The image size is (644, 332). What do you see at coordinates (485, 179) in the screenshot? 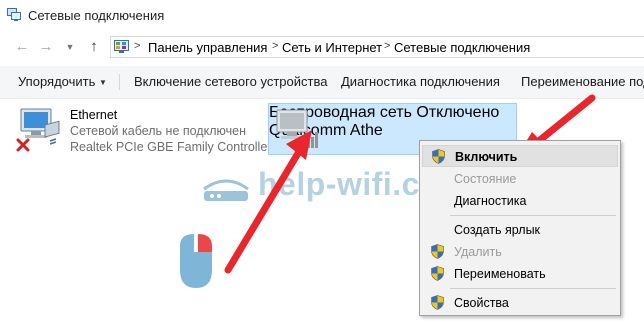
I see `menu-item-label: Состояние` at bounding box center [485, 179].